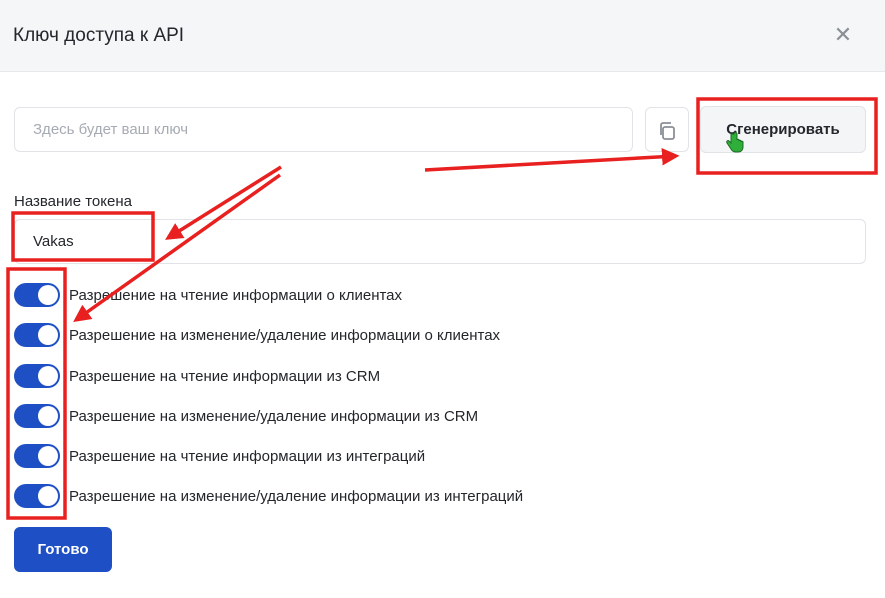  I want to click on done-button: Готово, so click(63, 549).